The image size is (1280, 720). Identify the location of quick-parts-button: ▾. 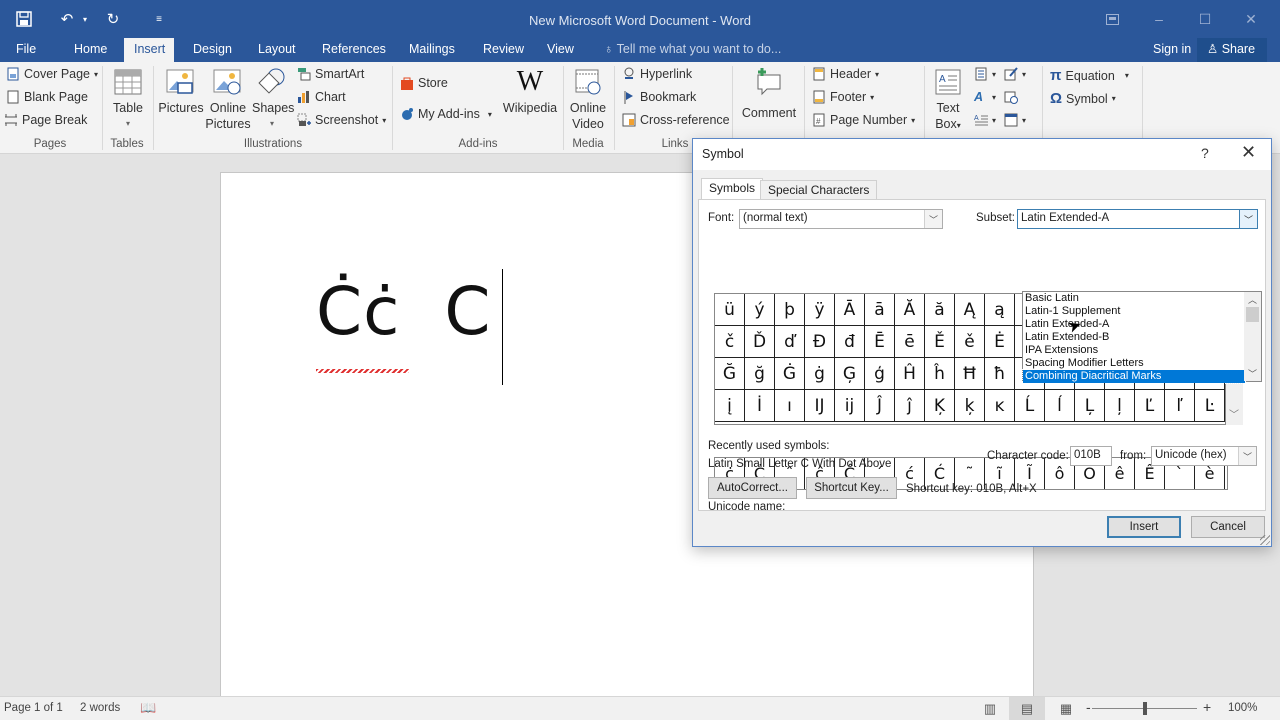
(985, 74).